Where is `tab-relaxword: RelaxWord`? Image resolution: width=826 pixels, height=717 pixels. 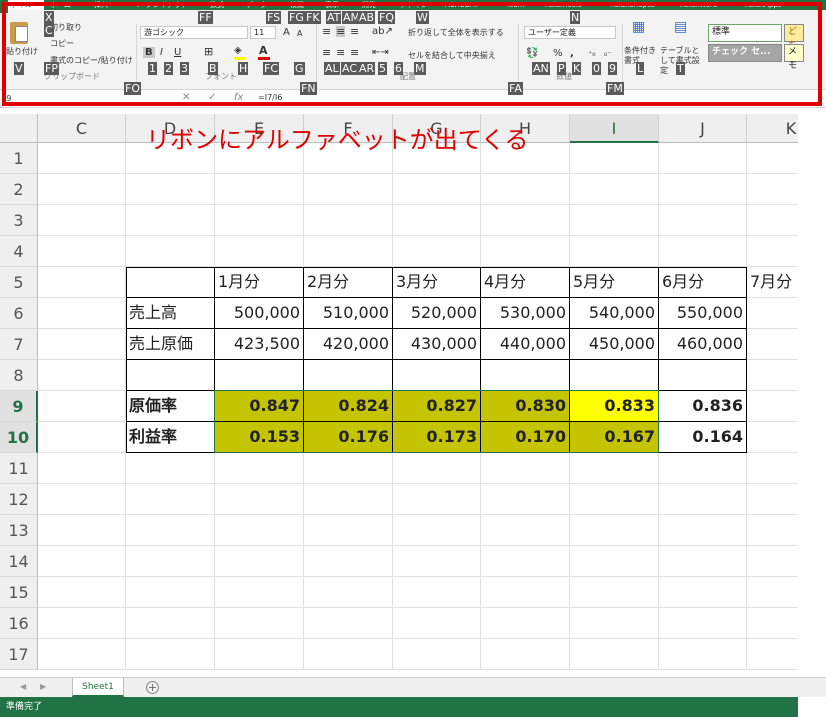
tab-relaxword: RelaxWord is located at coordinates (698, 5).